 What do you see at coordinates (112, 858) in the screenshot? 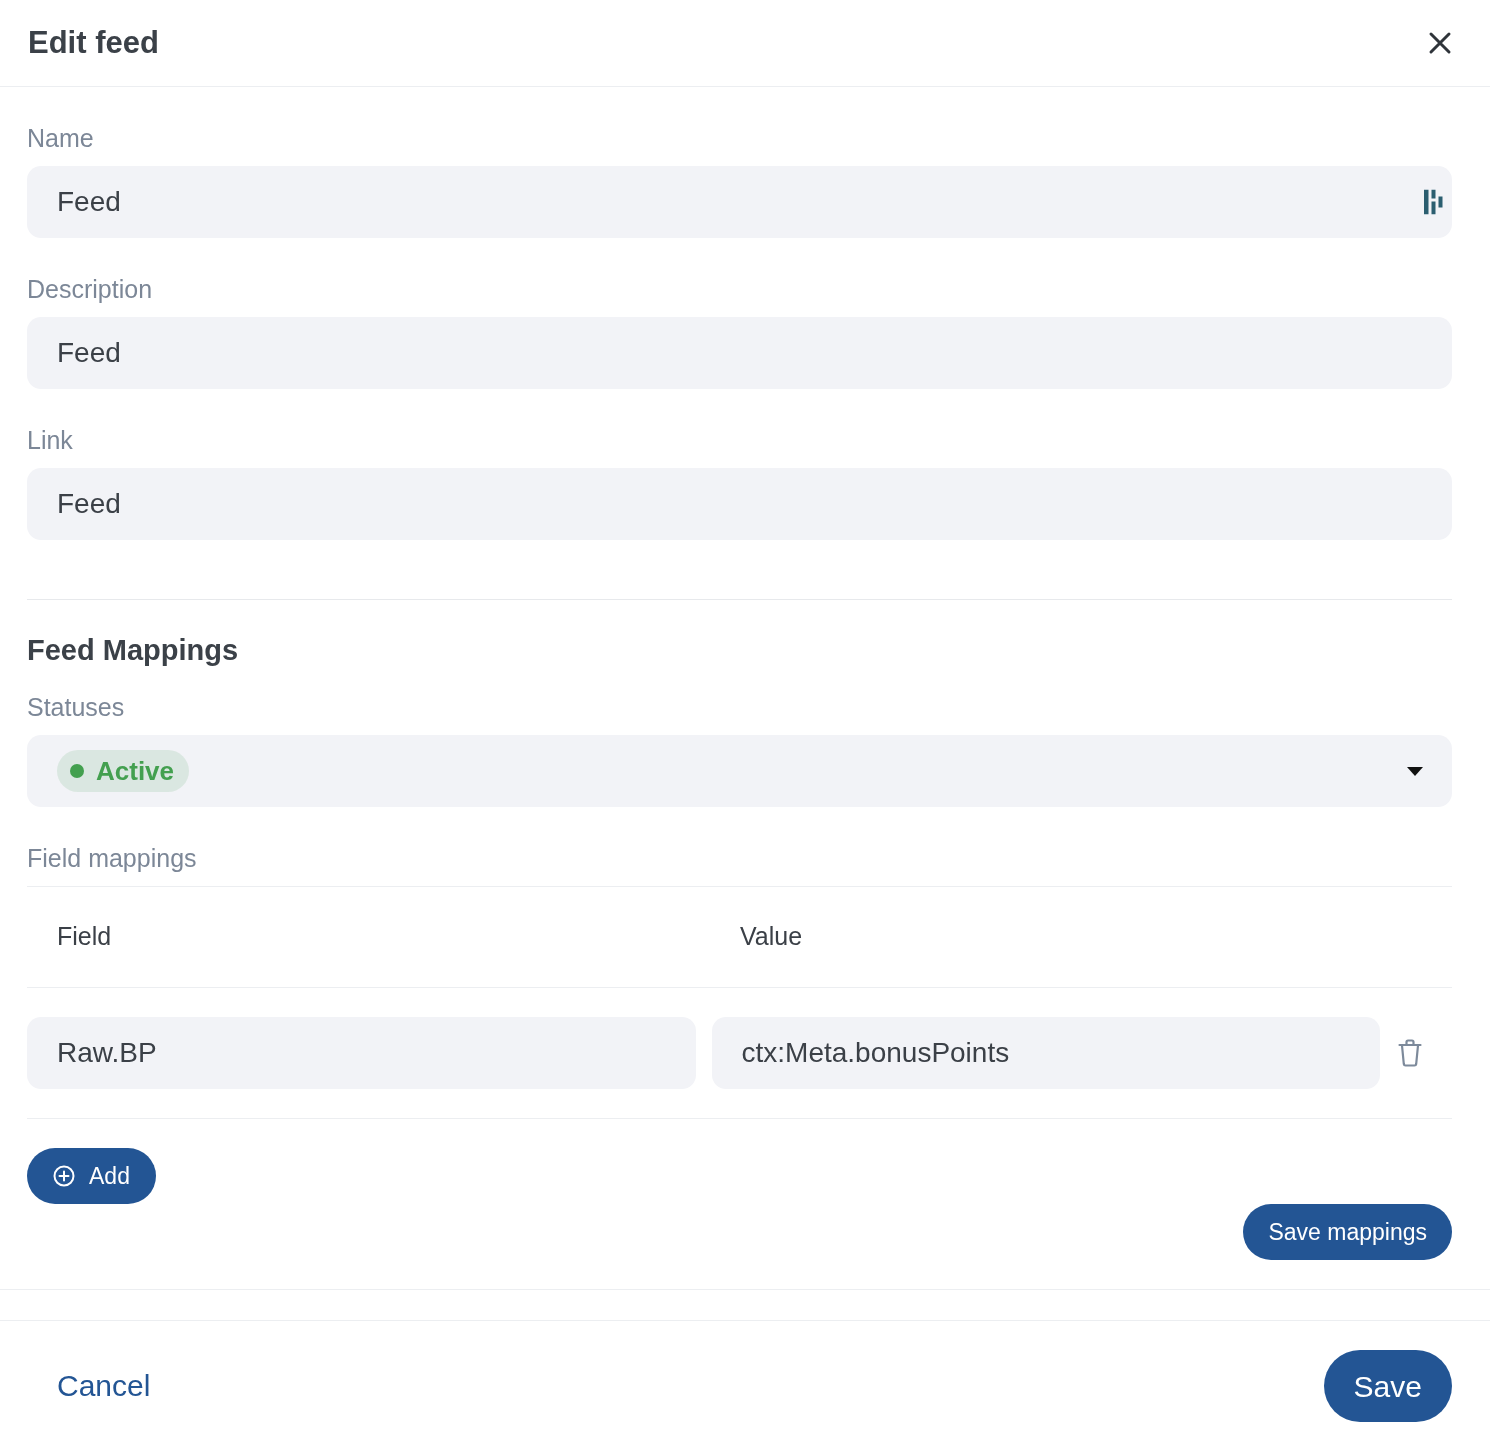
I see `field-label: Field mappings` at bounding box center [112, 858].